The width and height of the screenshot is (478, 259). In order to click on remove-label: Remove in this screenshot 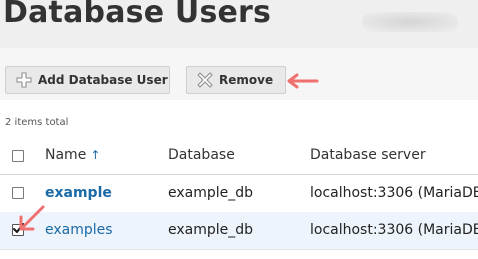, I will do `click(246, 80)`.